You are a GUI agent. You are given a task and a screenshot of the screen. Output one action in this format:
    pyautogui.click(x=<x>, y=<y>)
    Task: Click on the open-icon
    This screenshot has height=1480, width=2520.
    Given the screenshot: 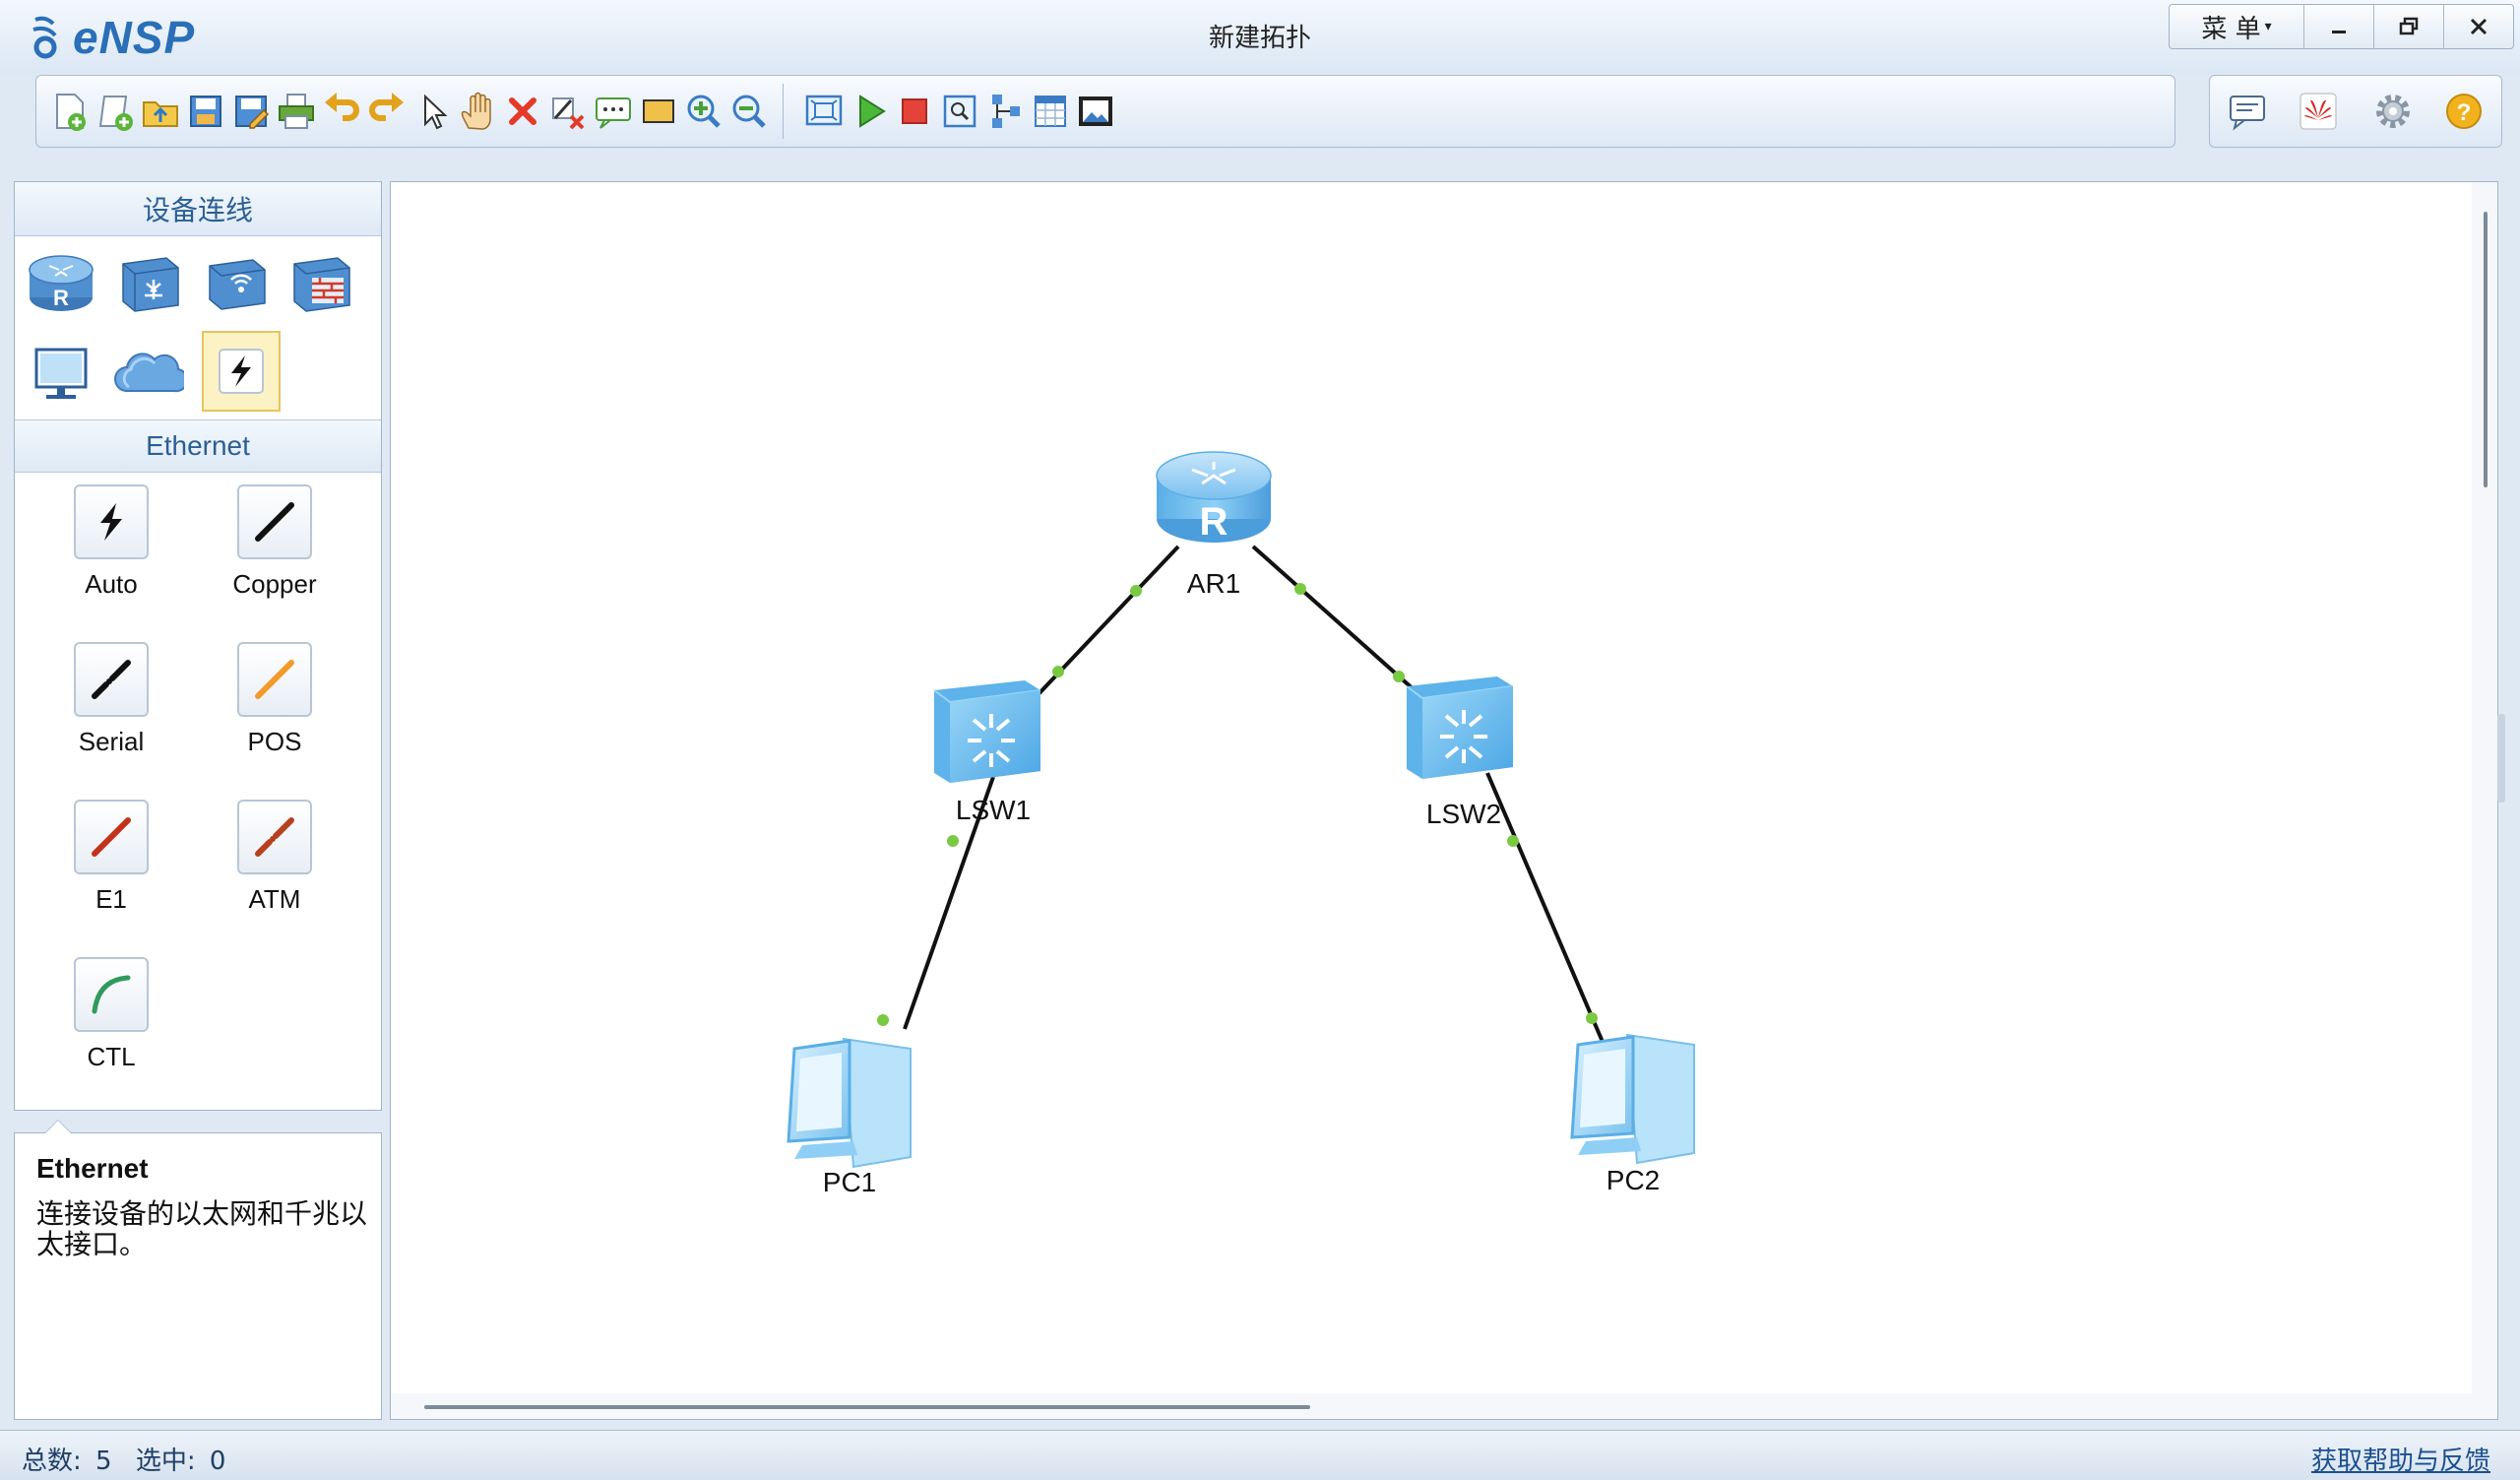 What is the action you would take?
    pyautogui.click(x=160, y=114)
    